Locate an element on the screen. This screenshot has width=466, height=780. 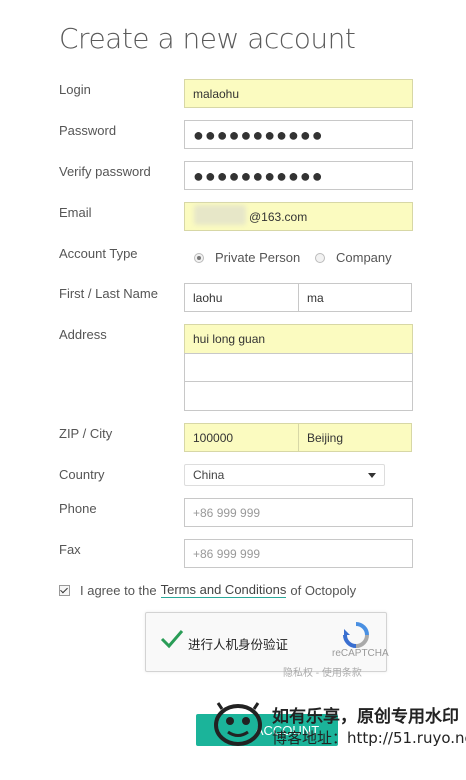
last-name-value: ma is located at coordinates (315, 297).